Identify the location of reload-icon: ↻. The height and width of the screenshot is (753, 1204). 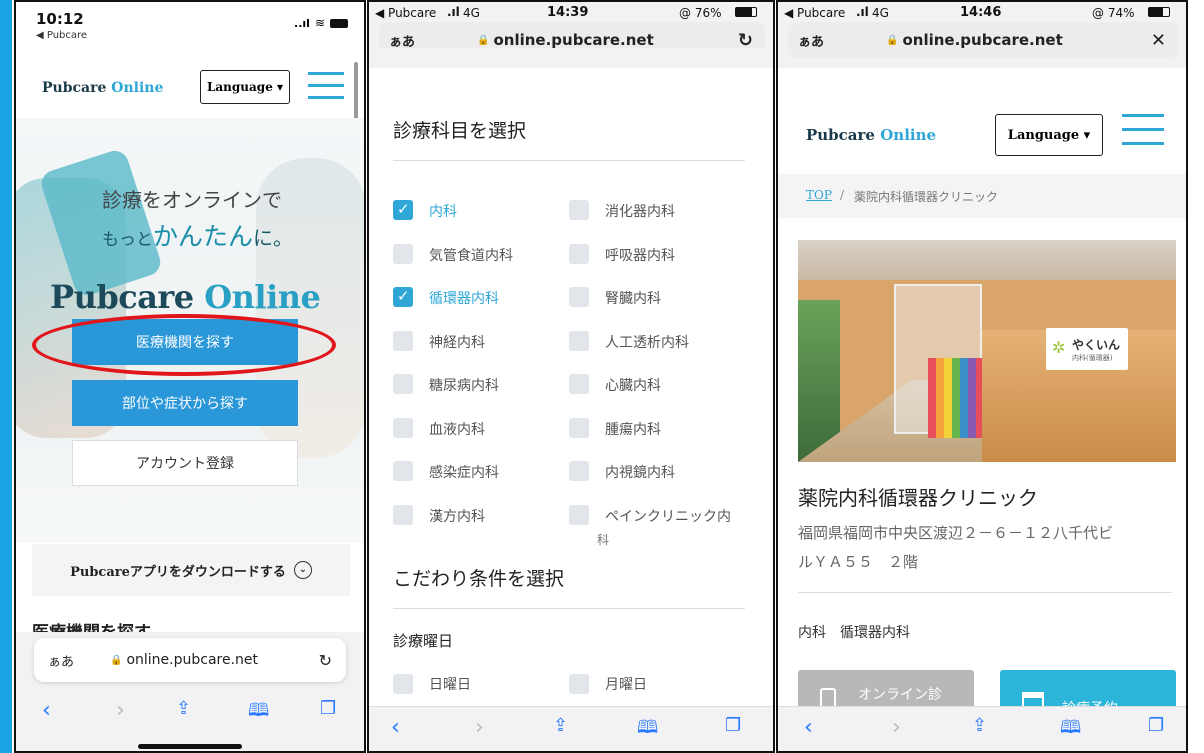
(325, 660).